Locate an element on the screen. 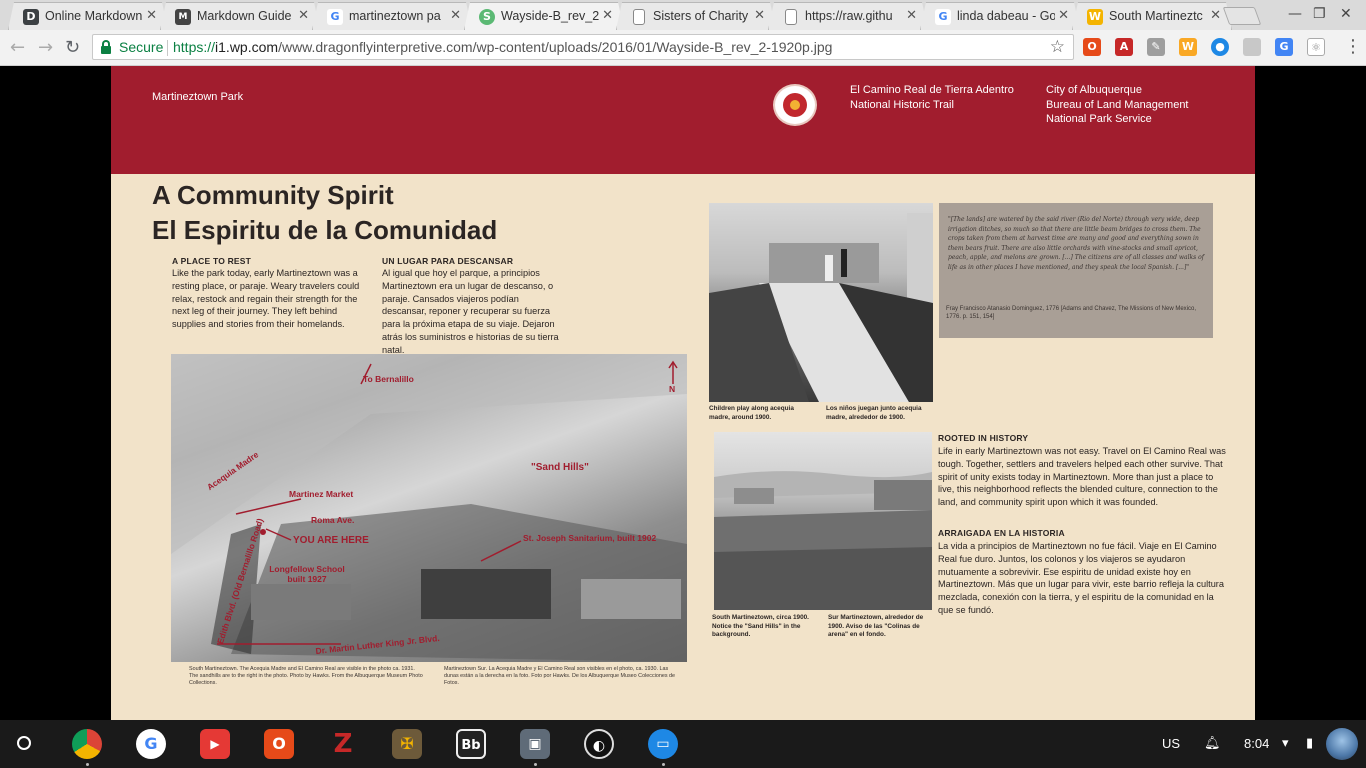  close-window-icon: ✕ is located at coordinates (1346, 14).